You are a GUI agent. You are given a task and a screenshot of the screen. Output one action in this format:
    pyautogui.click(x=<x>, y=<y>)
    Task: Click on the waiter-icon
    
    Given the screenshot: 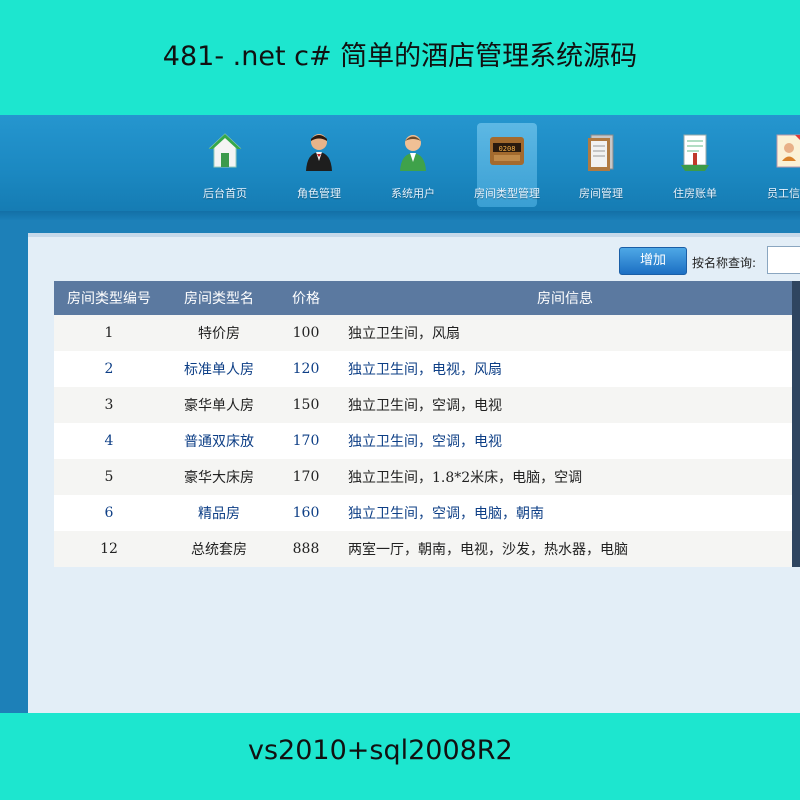 What is the action you would take?
    pyautogui.click(x=319, y=152)
    